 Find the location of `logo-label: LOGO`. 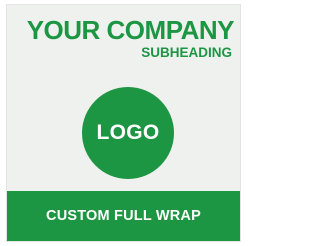

logo-label: LOGO is located at coordinates (128, 132).